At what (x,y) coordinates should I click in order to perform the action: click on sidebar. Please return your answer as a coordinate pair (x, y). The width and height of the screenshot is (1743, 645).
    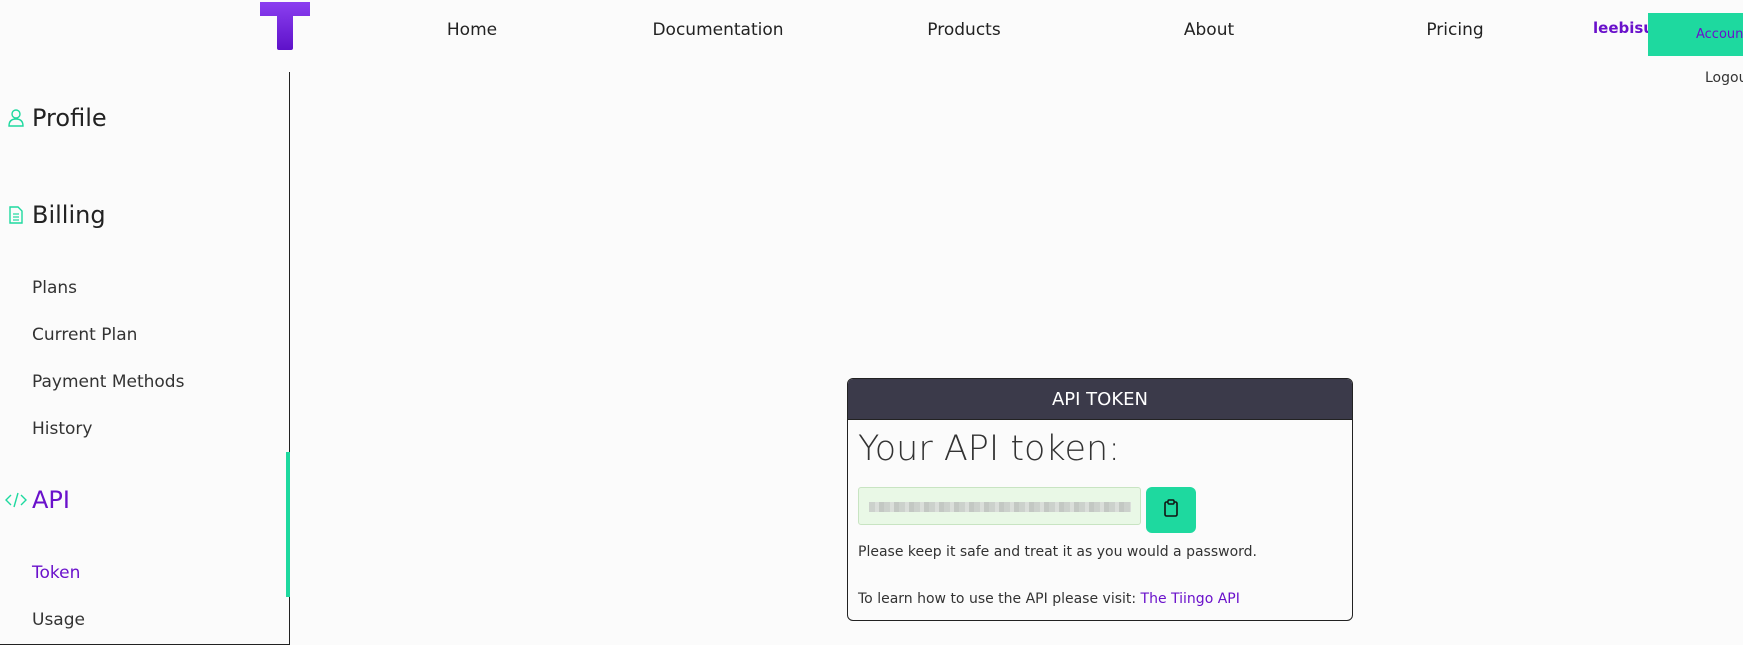
    Looking at the image, I should click on (145, 358).